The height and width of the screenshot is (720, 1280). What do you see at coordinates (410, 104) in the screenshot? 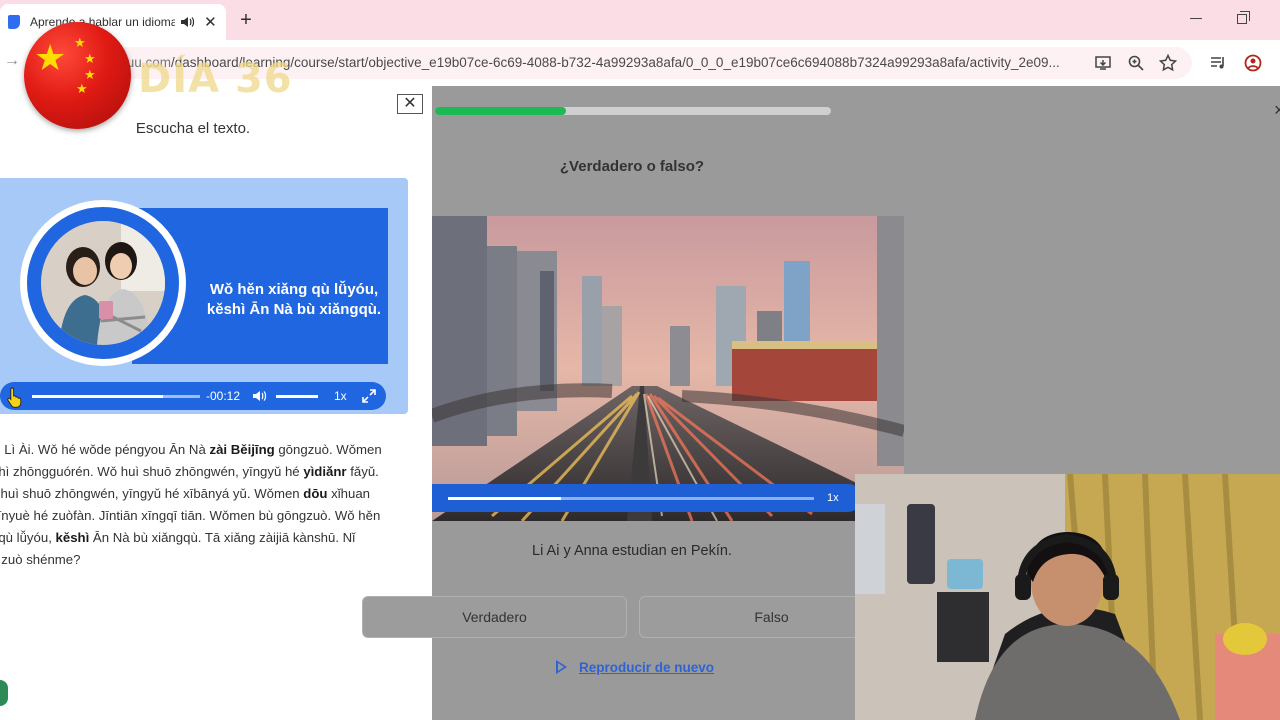
I see `panel-close-button: ✕` at bounding box center [410, 104].